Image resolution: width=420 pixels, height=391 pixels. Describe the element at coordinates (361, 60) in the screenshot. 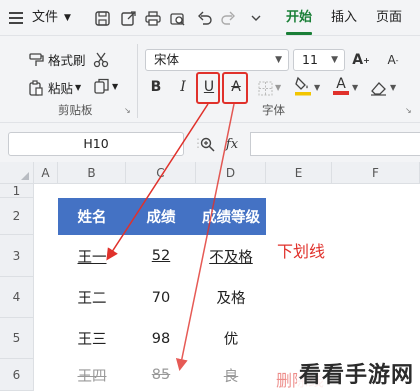

I see `increase-font-size-icon: A +` at that location.